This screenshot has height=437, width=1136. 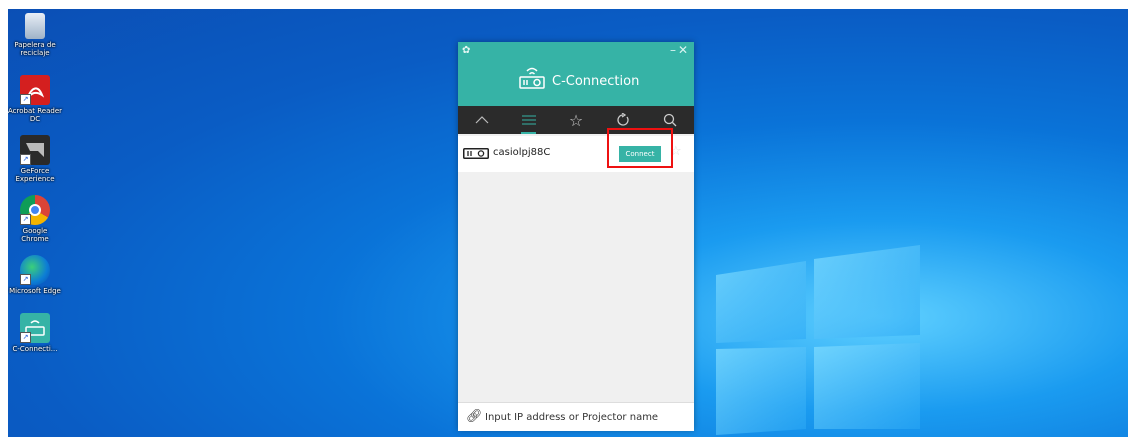 I want to click on chrome-icon: ↗, so click(x=35, y=210).